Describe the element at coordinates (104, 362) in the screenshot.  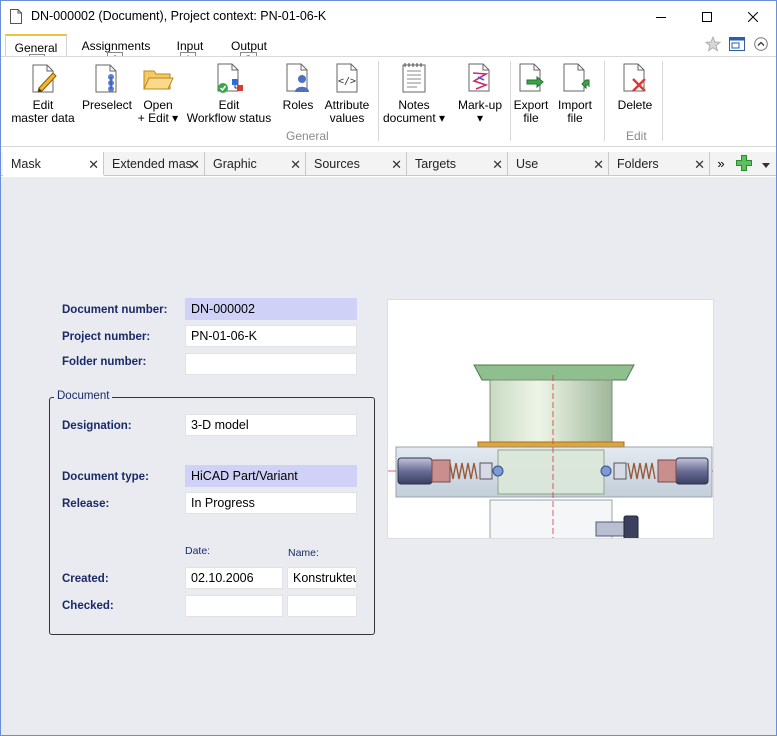
I see `folder-number-label: Folder number:` at that location.